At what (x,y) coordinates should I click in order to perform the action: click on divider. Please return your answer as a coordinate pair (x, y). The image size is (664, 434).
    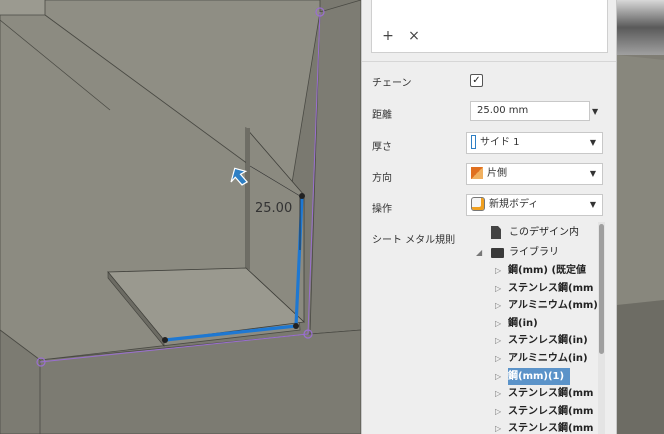
    Looking at the image, I should click on (489, 61).